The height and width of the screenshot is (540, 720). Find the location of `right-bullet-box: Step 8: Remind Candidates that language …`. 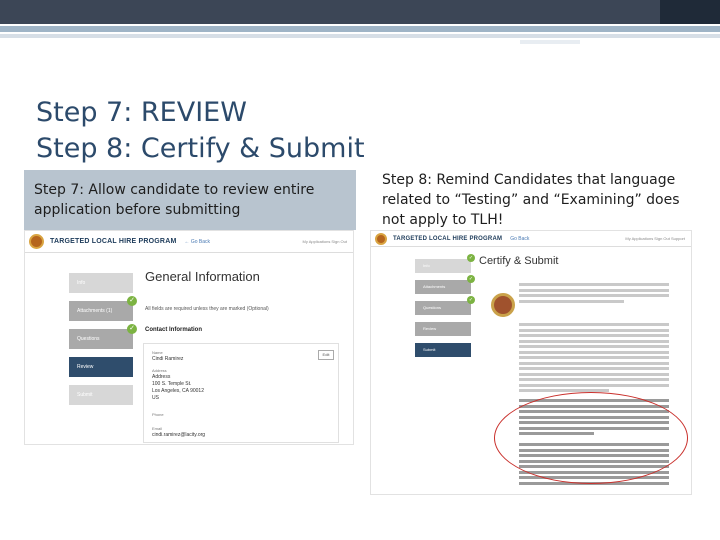

right-bullet-box: Step 8: Remind Candidates that language … is located at coordinates (532, 199).